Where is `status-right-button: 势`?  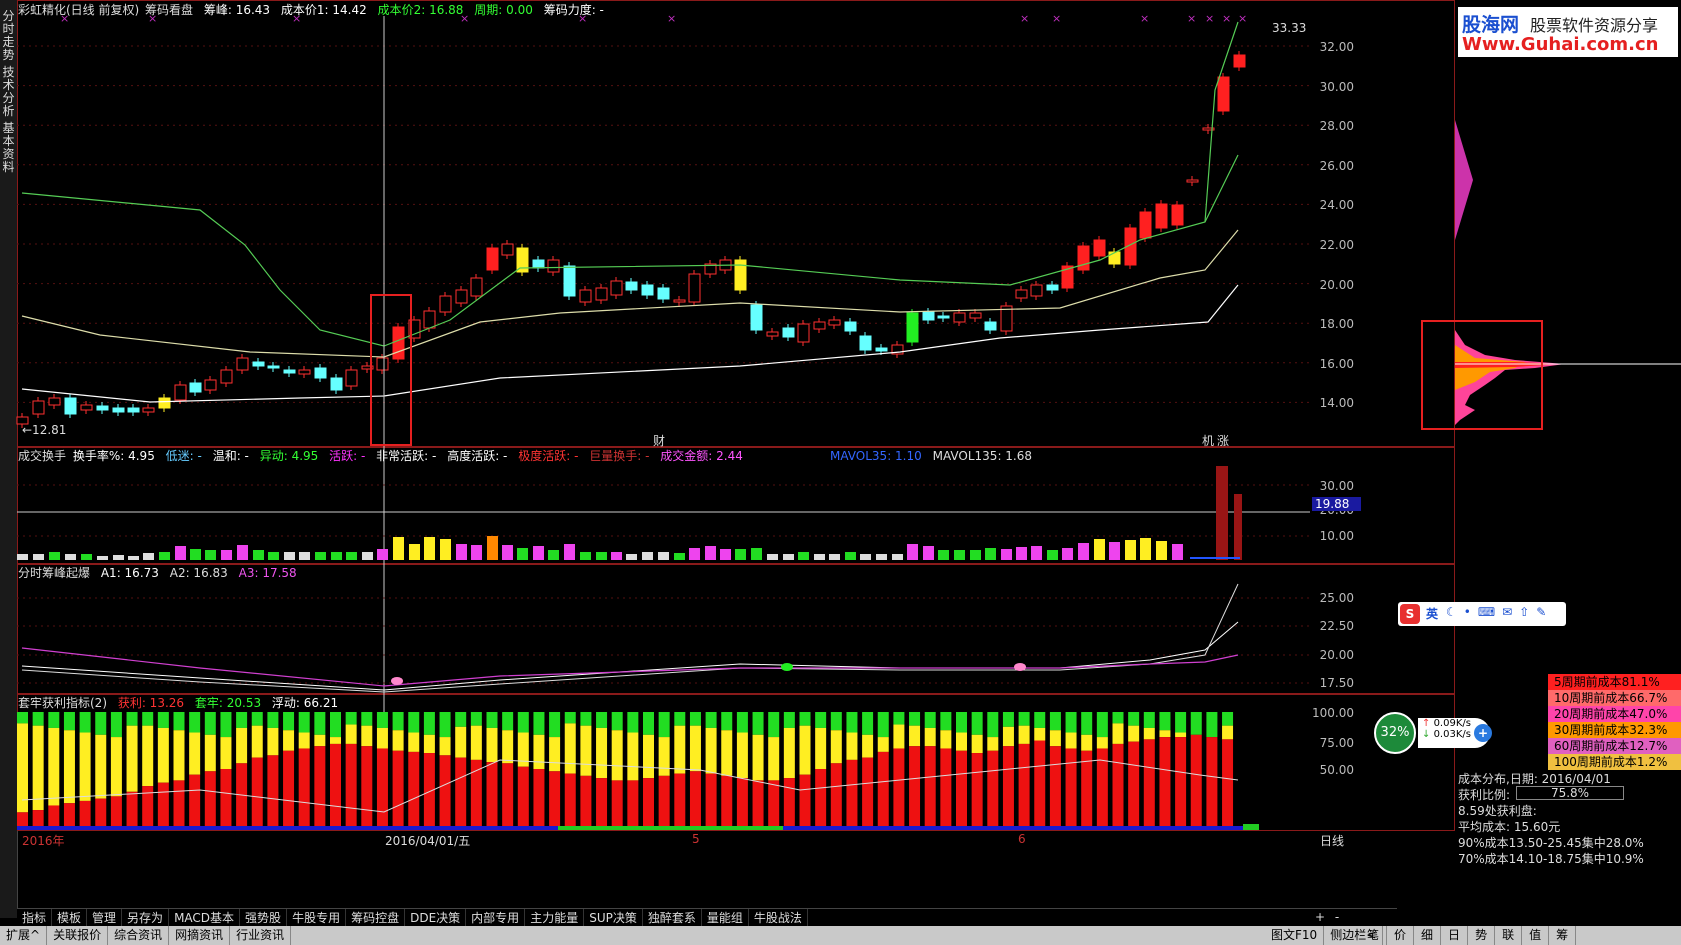
status-right-button: 势 is located at coordinates (1482, 935).